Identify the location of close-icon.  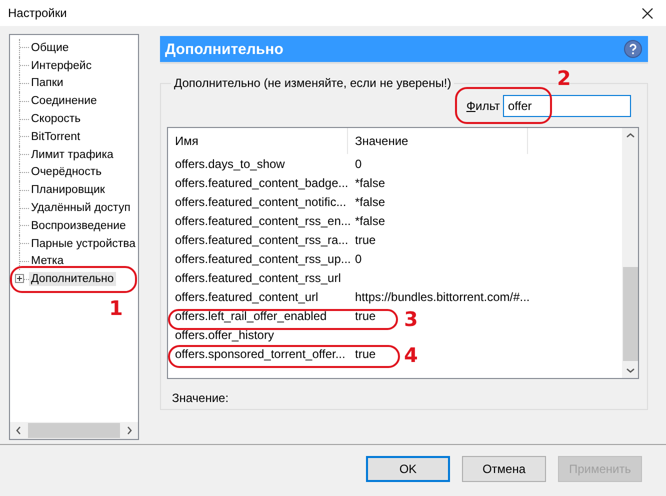
(647, 13).